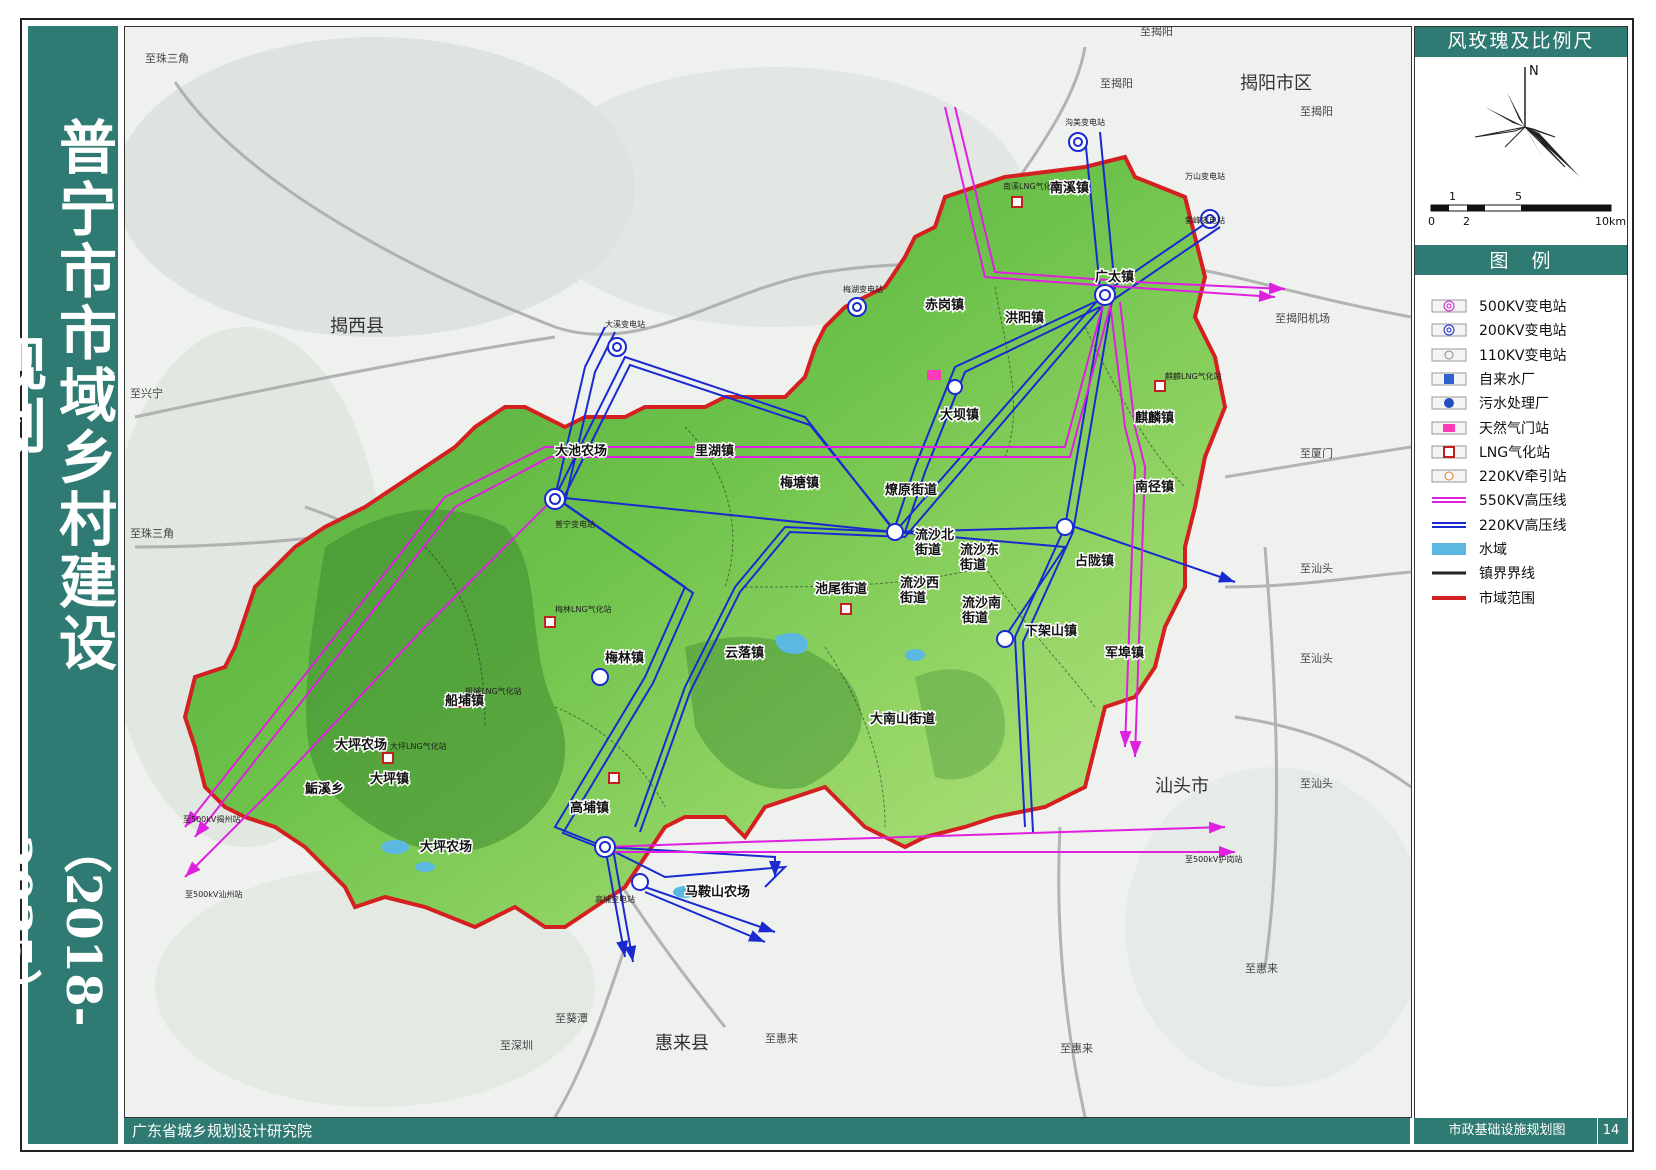 This screenshot has width=1656, height=1170. I want to click on legend-item: 镇界界线, so click(1482, 573).